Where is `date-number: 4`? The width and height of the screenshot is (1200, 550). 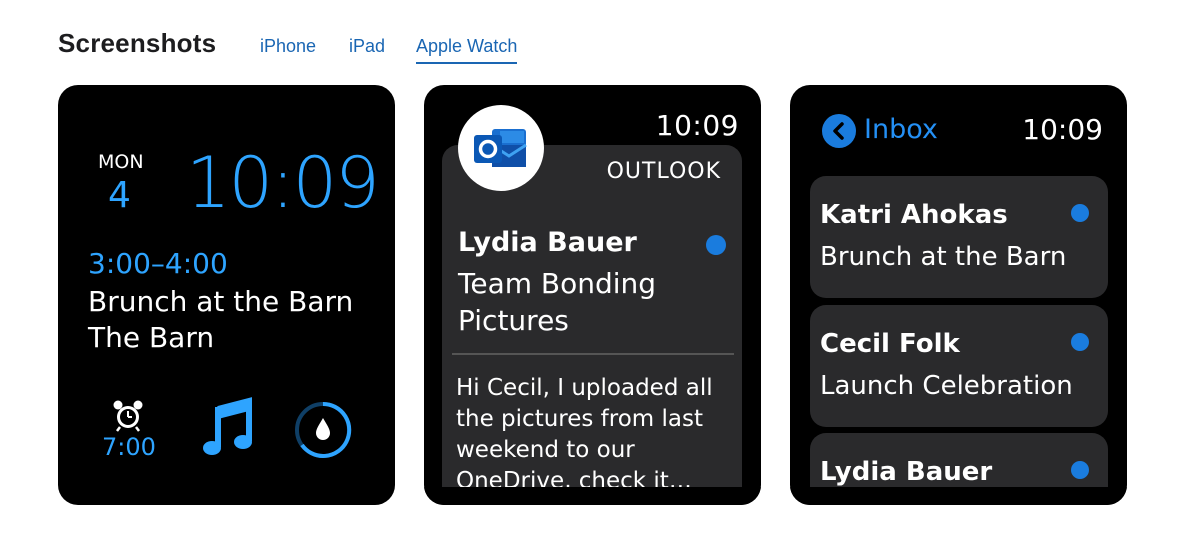
date-number: 4 is located at coordinates (119, 195).